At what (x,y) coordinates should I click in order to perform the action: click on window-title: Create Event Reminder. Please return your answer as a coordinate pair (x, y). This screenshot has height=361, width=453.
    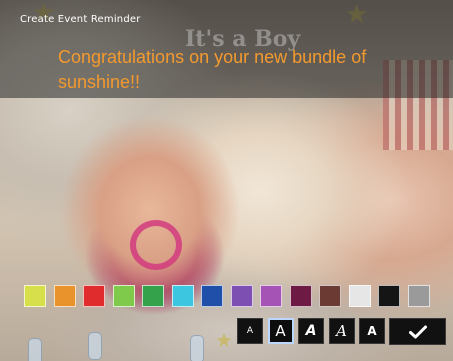
    Looking at the image, I should click on (80, 19).